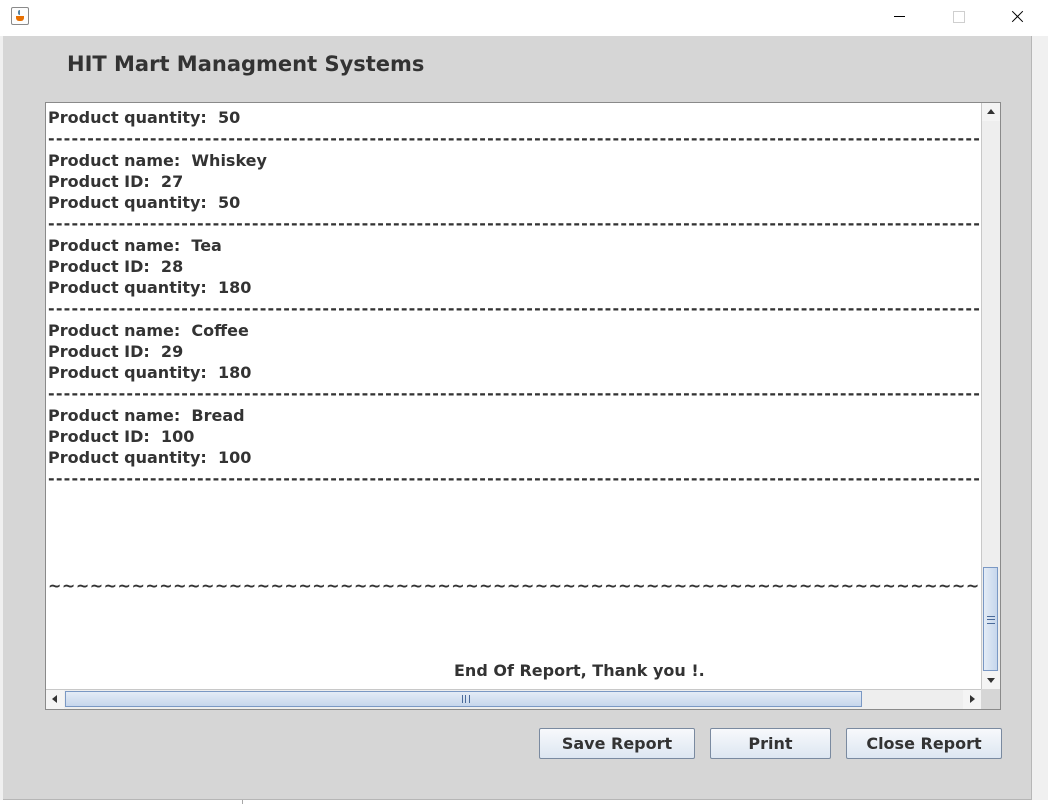 Image resolution: width=1048 pixels, height=804 pixels. Describe the element at coordinates (991, 112) in the screenshot. I see `scroll-up-arrow-icon` at that location.